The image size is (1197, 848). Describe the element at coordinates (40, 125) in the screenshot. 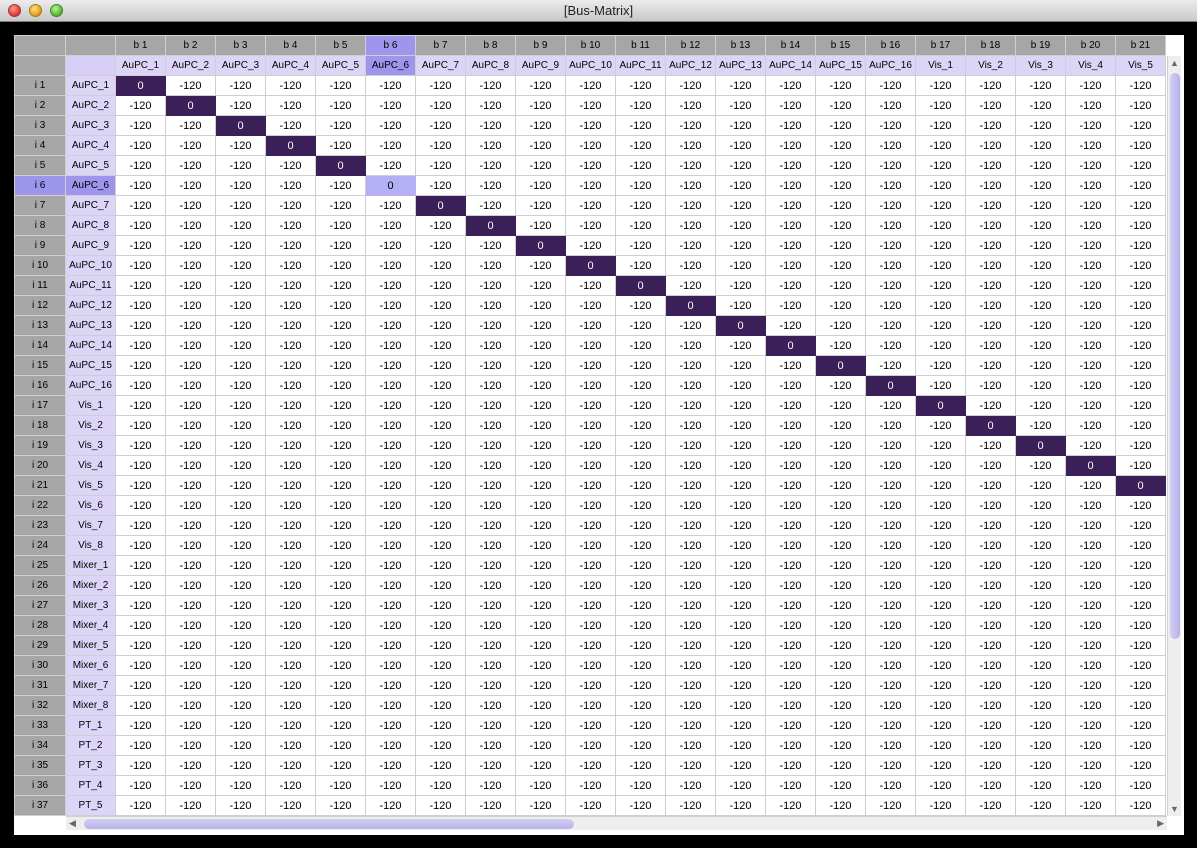

I see `input-number-header: i 3` at that location.